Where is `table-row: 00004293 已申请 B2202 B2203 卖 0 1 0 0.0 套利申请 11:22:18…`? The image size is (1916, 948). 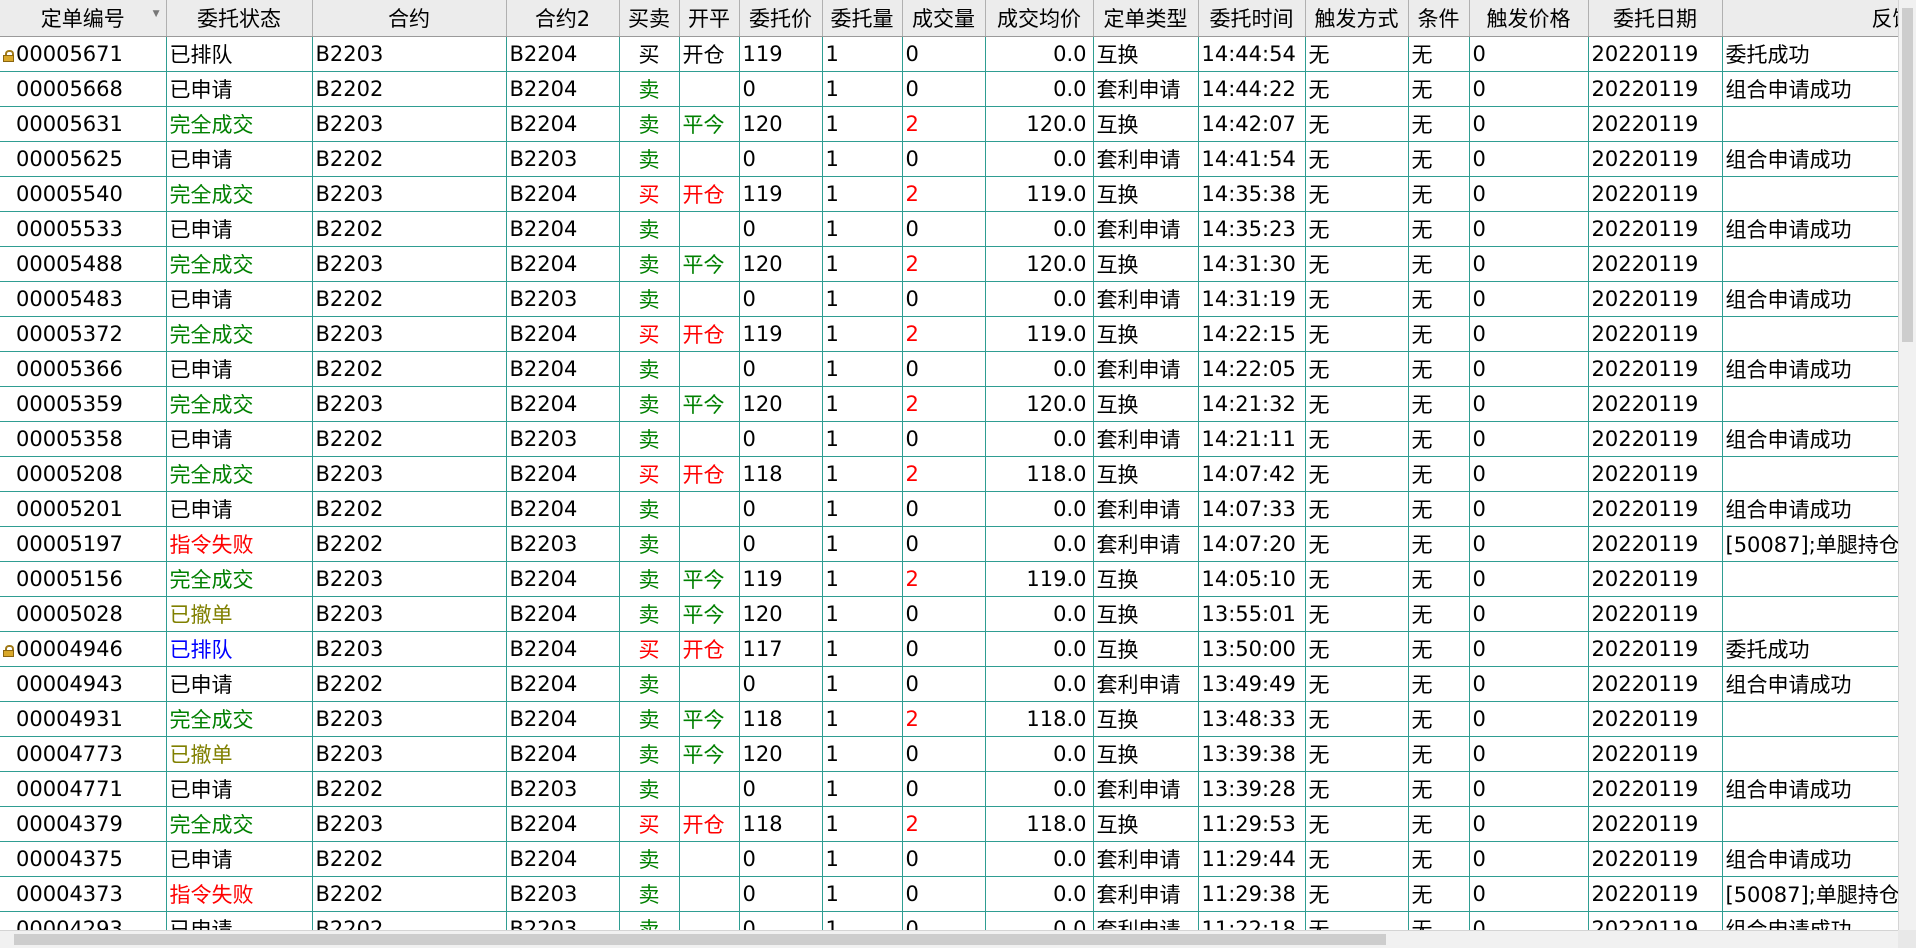 table-row: 00004293 已申请 B2202 B2203 卖 0 1 0 0.0 套利申请 11:22:18… is located at coordinates (949, 920).